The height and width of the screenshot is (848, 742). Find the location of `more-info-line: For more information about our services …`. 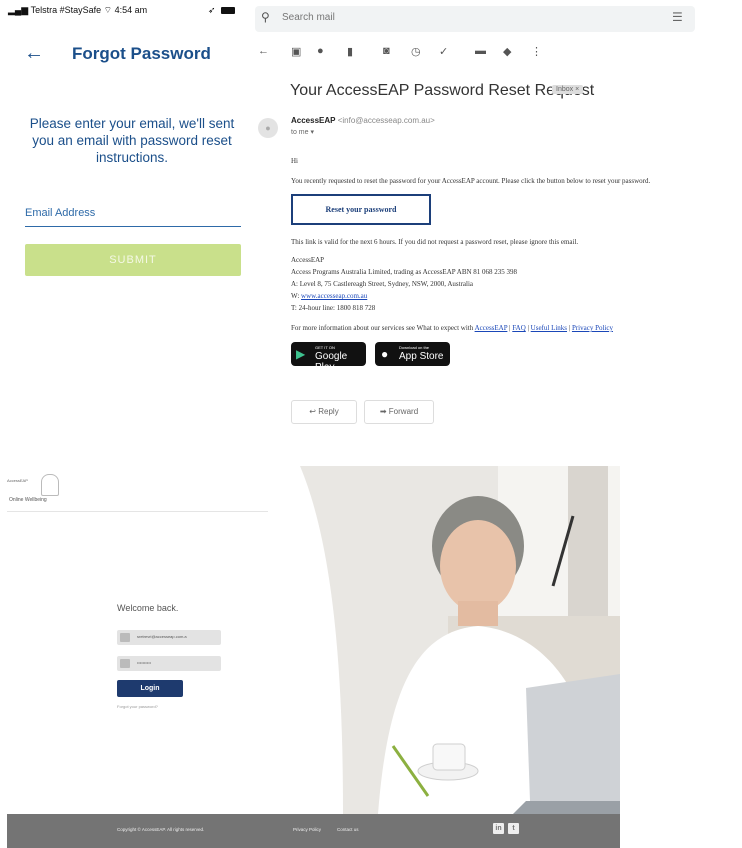

more-info-line: For more information about our services … is located at coordinates (452, 328).